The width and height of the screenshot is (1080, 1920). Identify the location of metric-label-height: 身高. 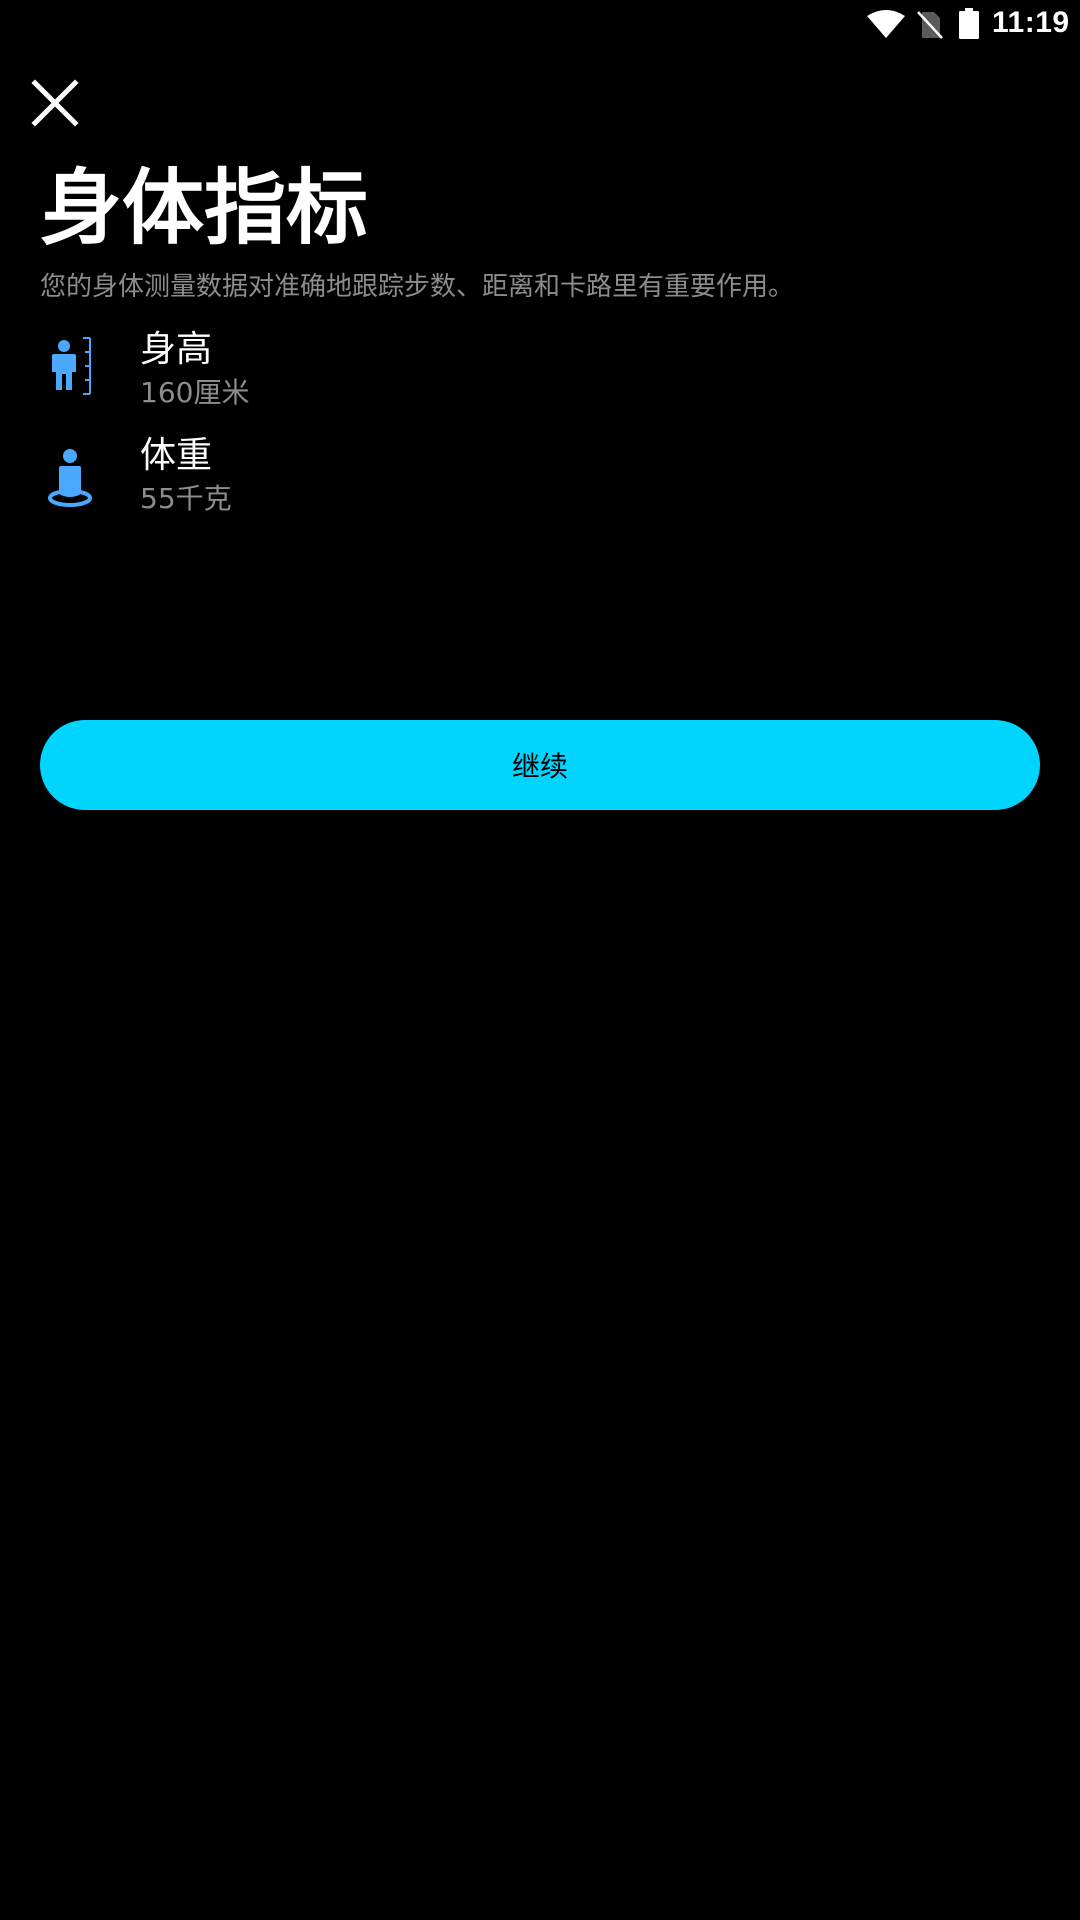
(176, 349).